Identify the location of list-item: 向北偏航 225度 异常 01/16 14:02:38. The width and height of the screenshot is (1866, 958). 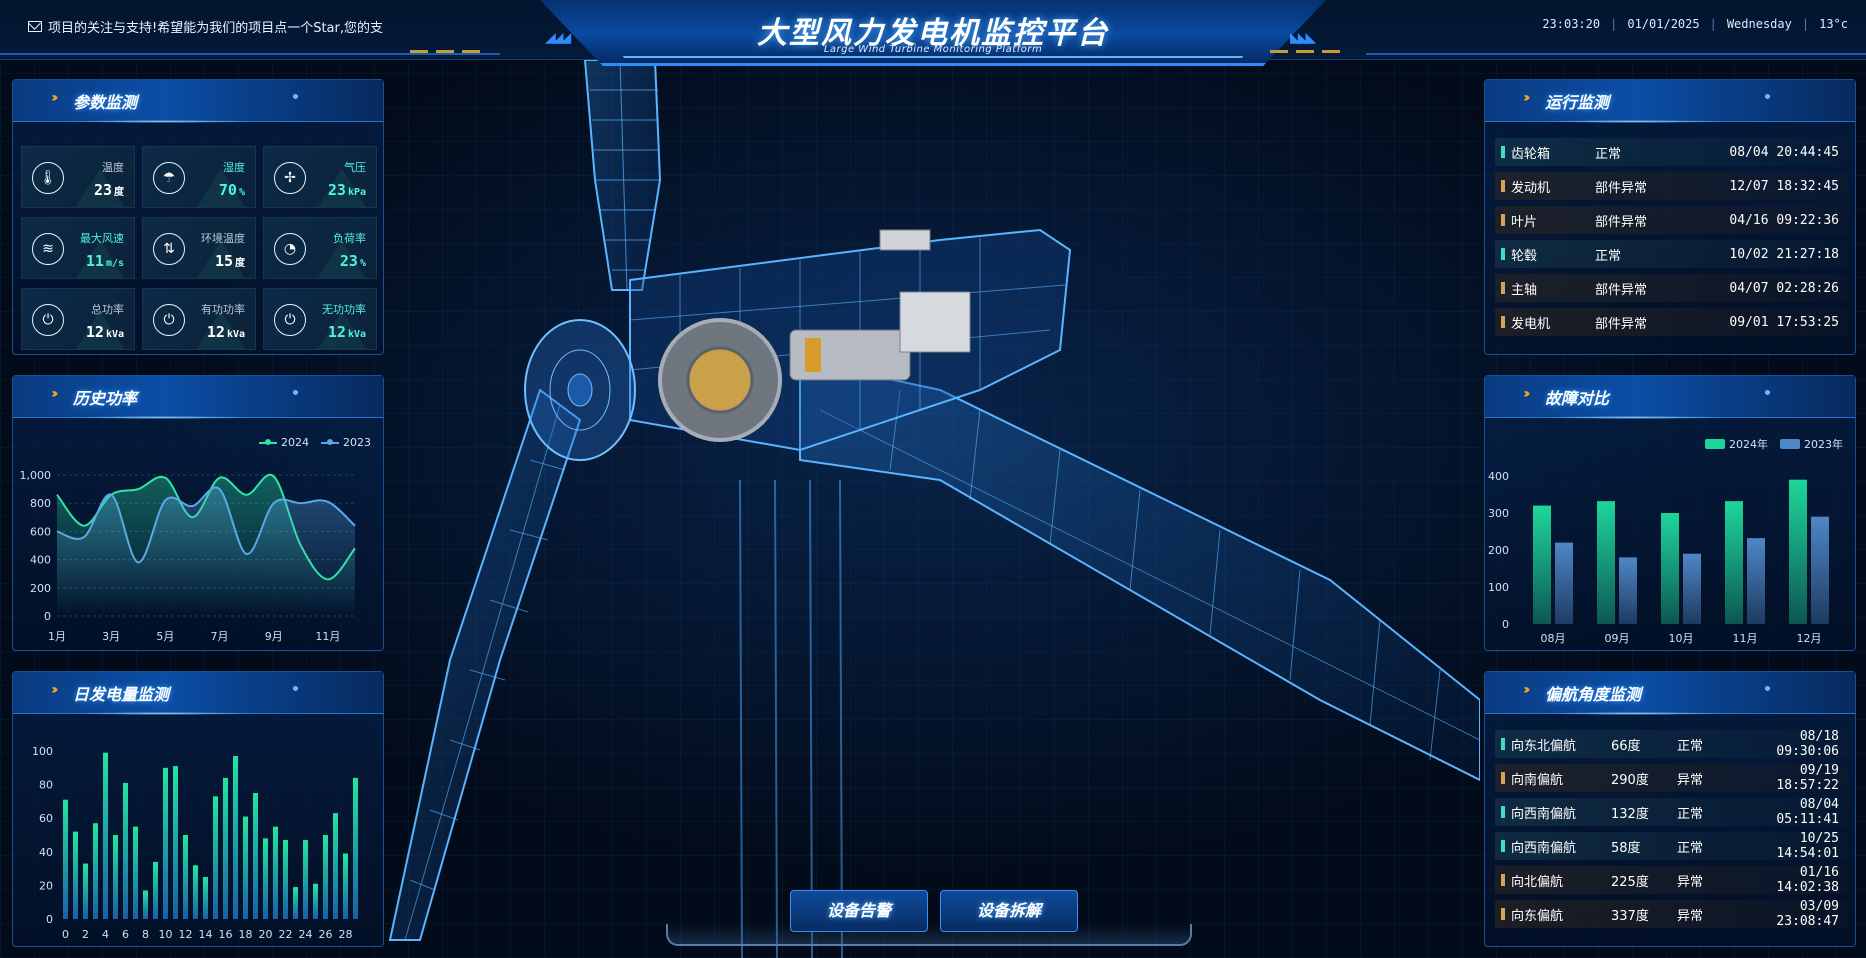
(1671, 880).